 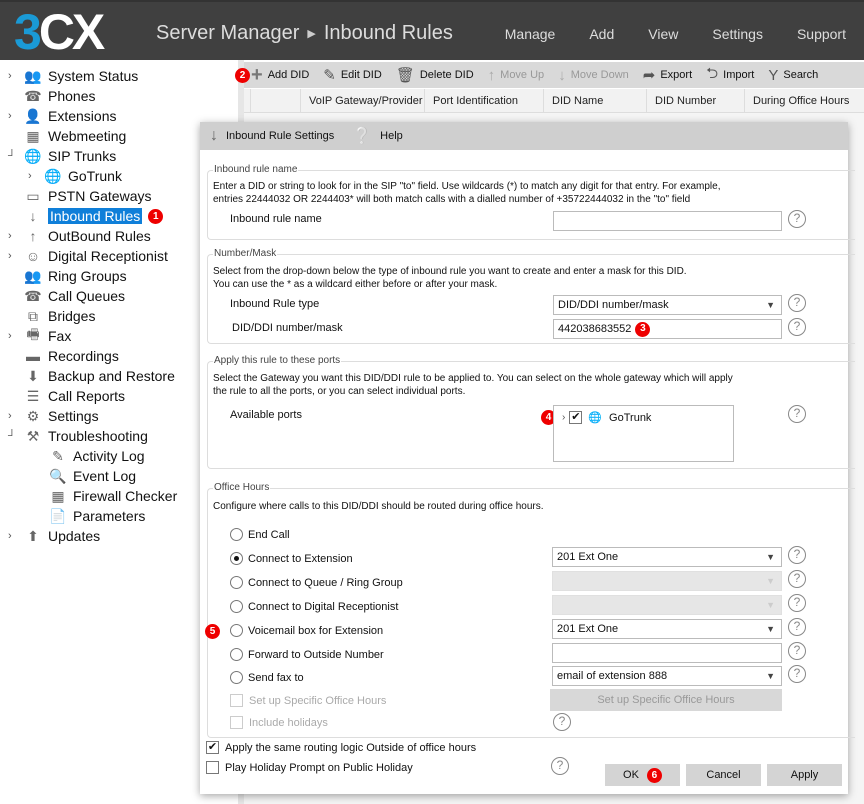 I want to click on move-down-button: ↓ Move Down, so click(x=593, y=75).